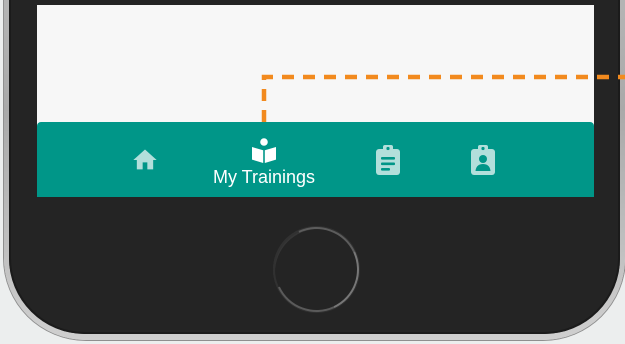  Describe the element at coordinates (264, 151) in the screenshot. I see `book-reader-icon` at that location.